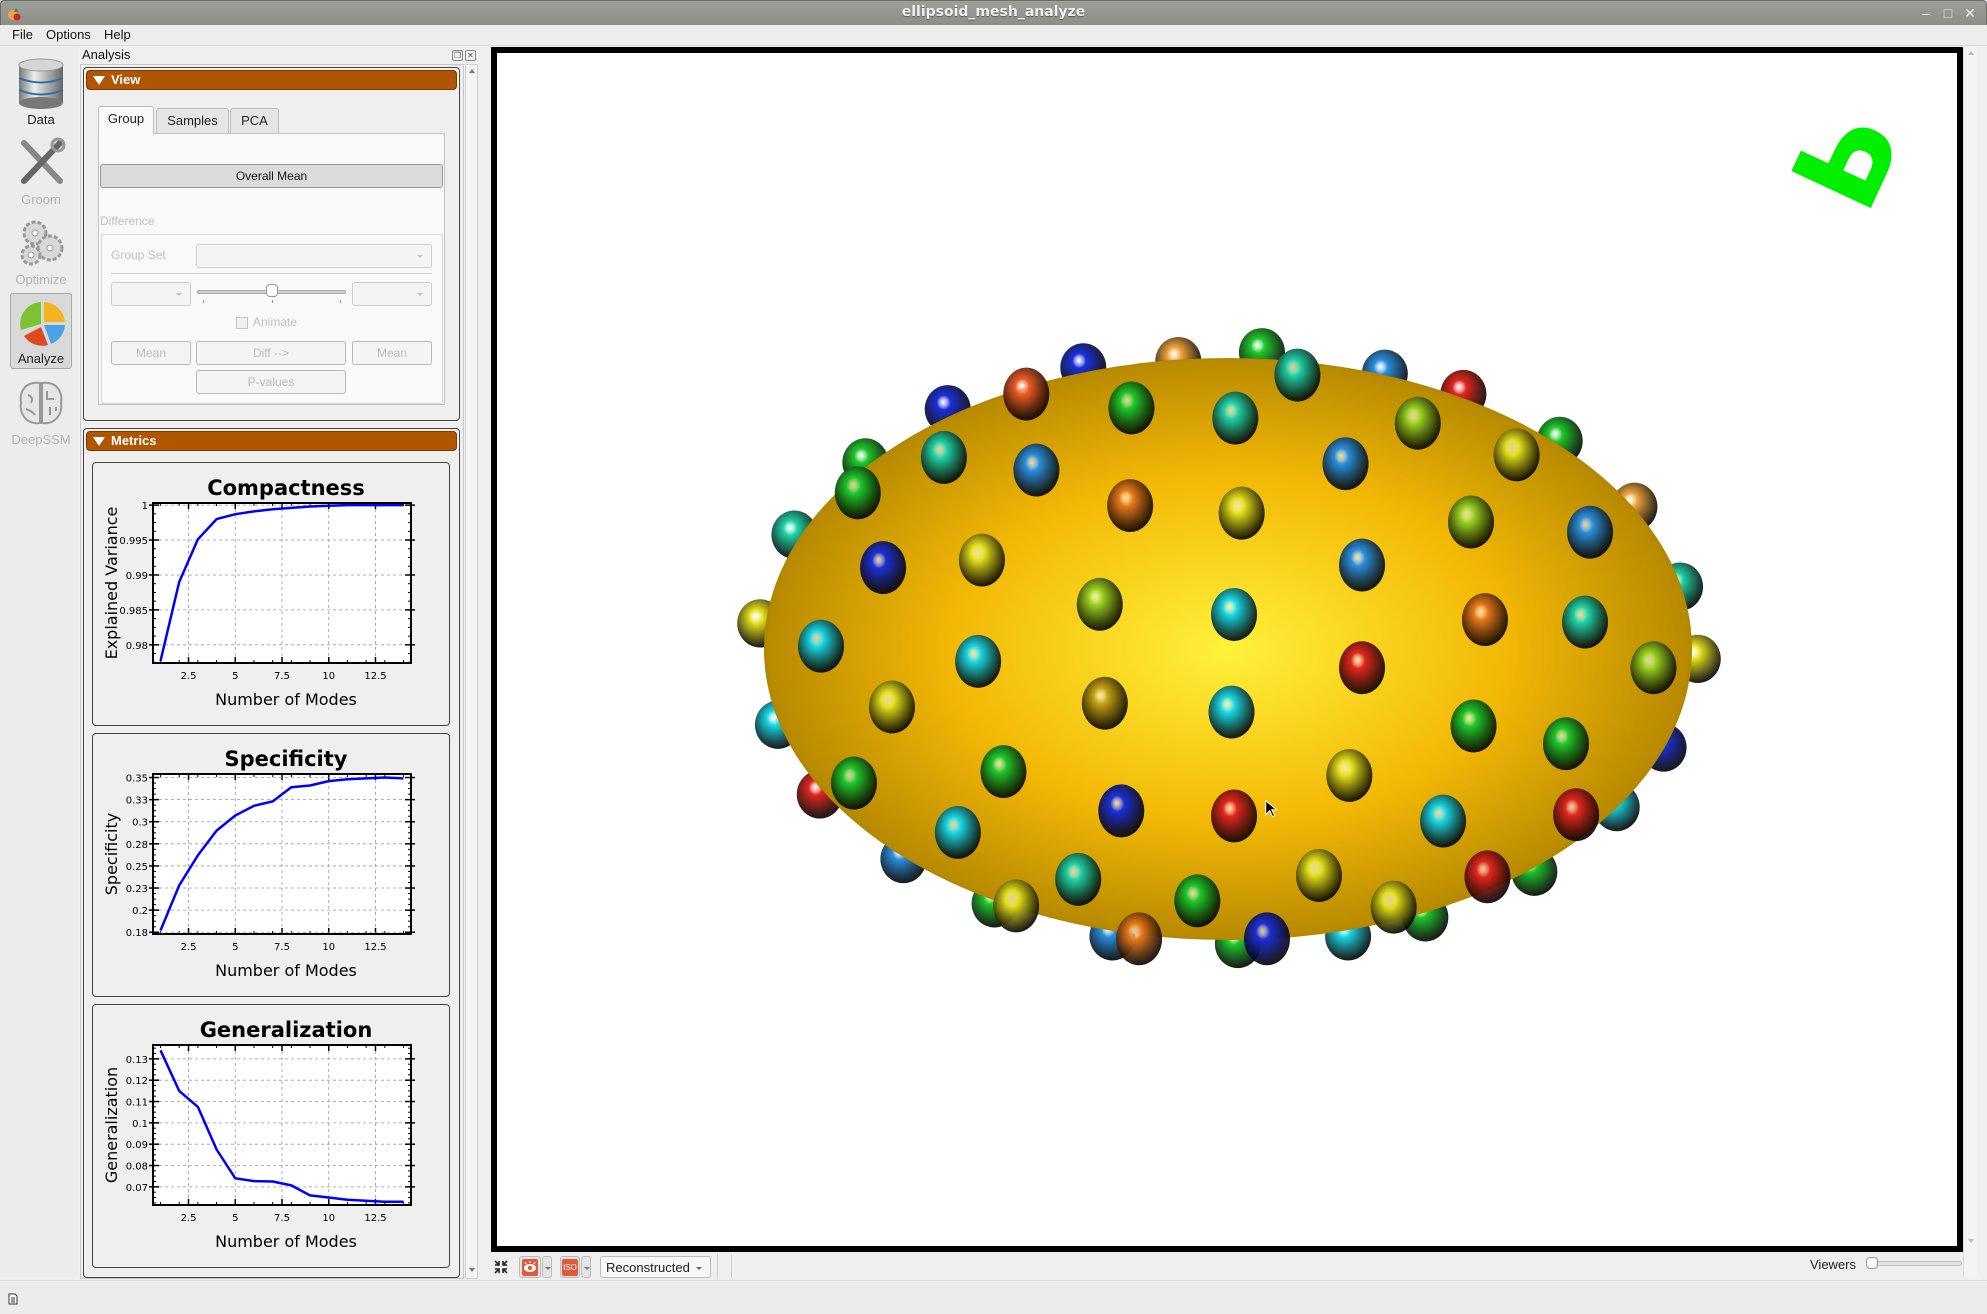  I want to click on minimize-button: –, so click(1926, 13).